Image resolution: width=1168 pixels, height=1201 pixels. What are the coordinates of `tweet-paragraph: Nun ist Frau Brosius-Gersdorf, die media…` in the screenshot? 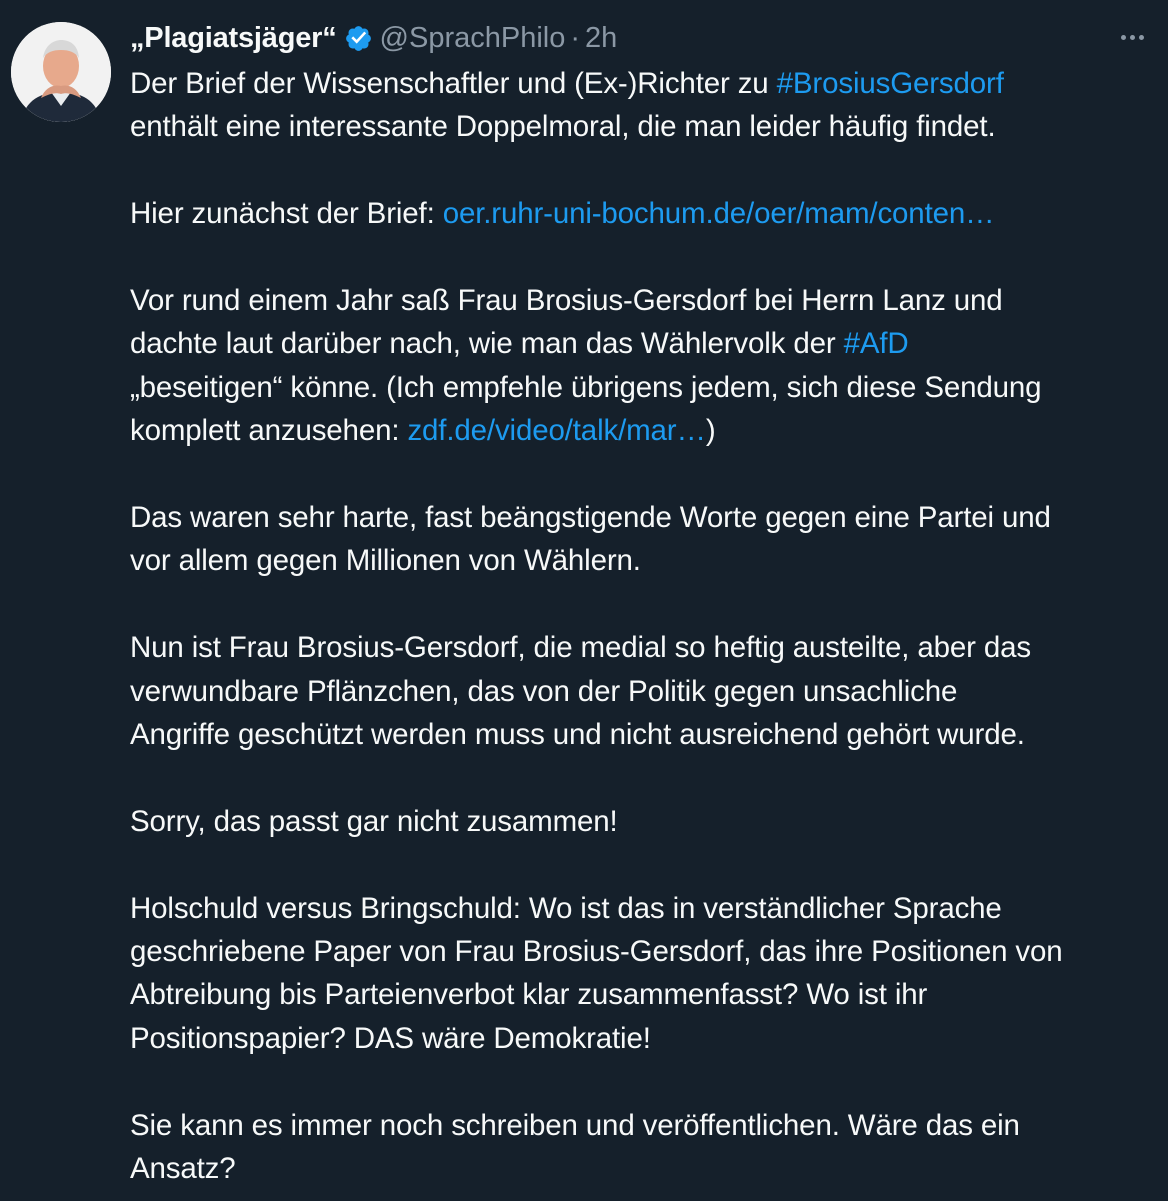 It's located at (580, 691).